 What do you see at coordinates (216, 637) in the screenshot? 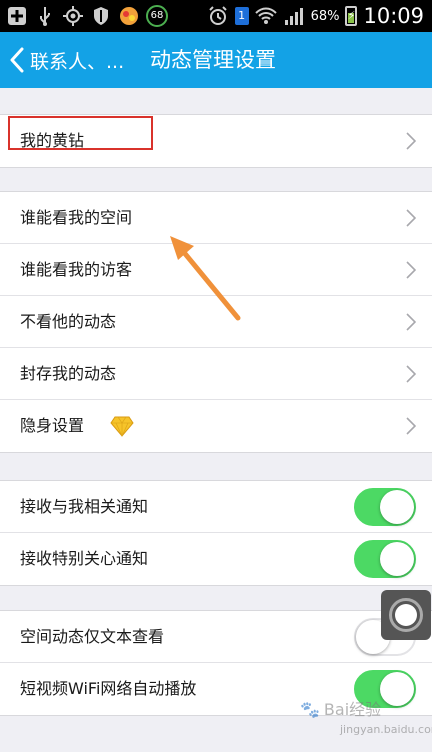
I see `row-text-only-feed: 空间动态仅文本查看` at bounding box center [216, 637].